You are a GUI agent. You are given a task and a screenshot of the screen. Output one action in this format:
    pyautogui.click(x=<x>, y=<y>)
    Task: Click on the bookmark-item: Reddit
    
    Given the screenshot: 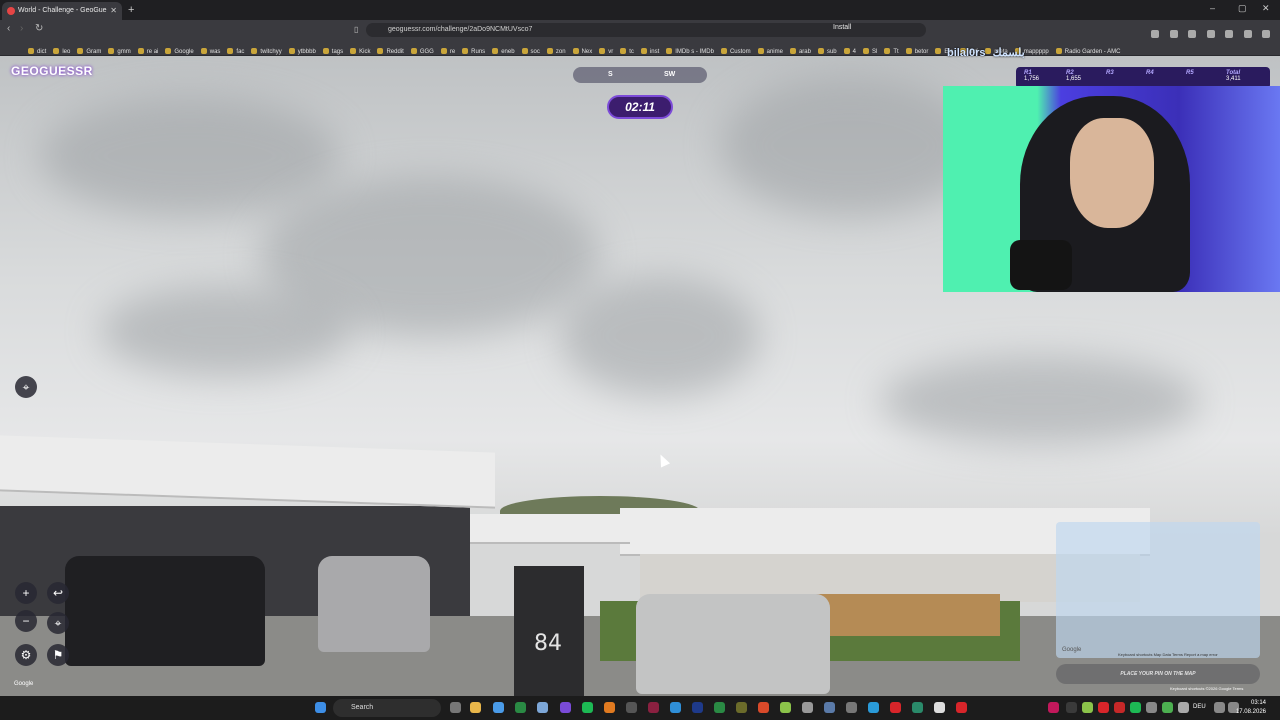 What is the action you would take?
    pyautogui.click(x=390, y=50)
    